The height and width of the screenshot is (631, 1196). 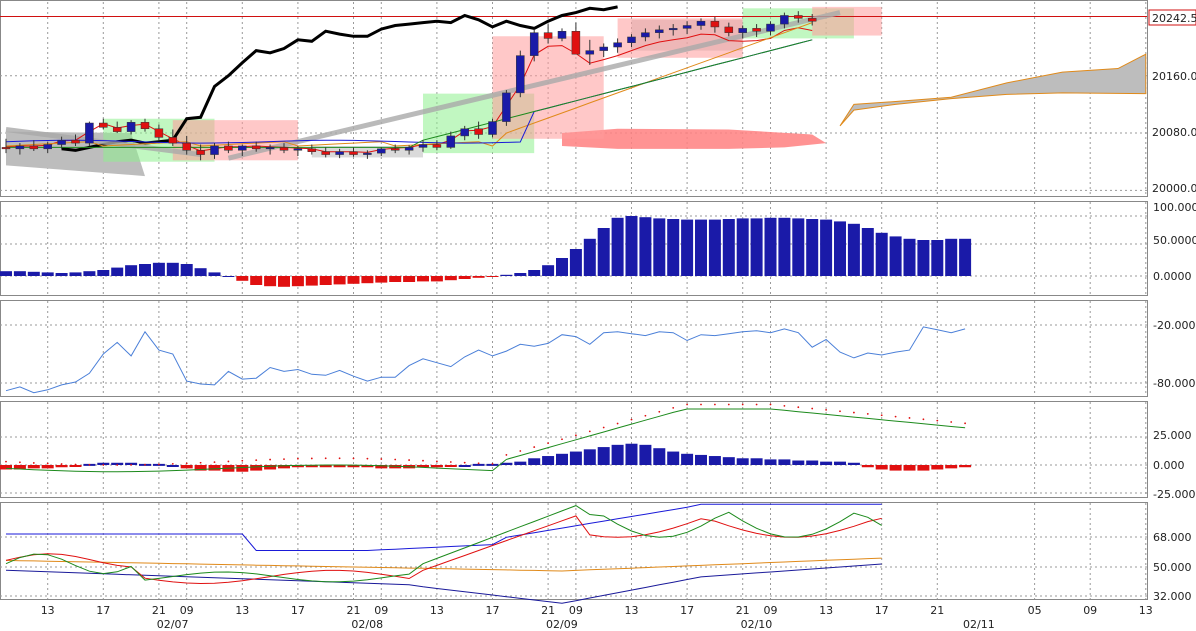 I want to click on time-tick-label: 09, so click(x=1090, y=610).